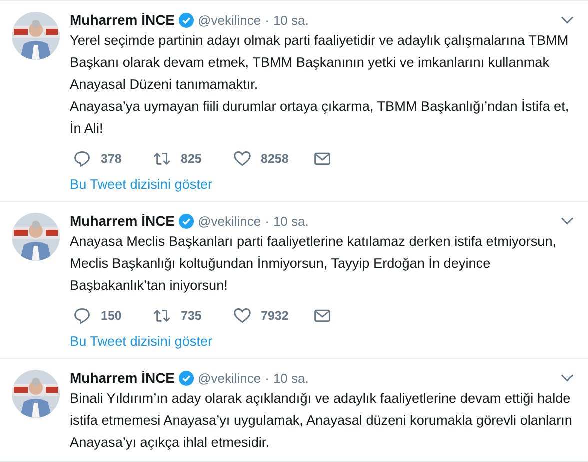  Describe the element at coordinates (322, 421) in the screenshot. I see `tweet-text: Binali Yıldırım’ın aday olarak açıklandığı ve adaylık faaliyetlerine devam ettiği halde istifa etmemesi Anayasa’yı uygulamak, Anayasal düzeni korumakla görevli olanların Anayasa’yı açıkça ihlal etmesidir.` at that location.